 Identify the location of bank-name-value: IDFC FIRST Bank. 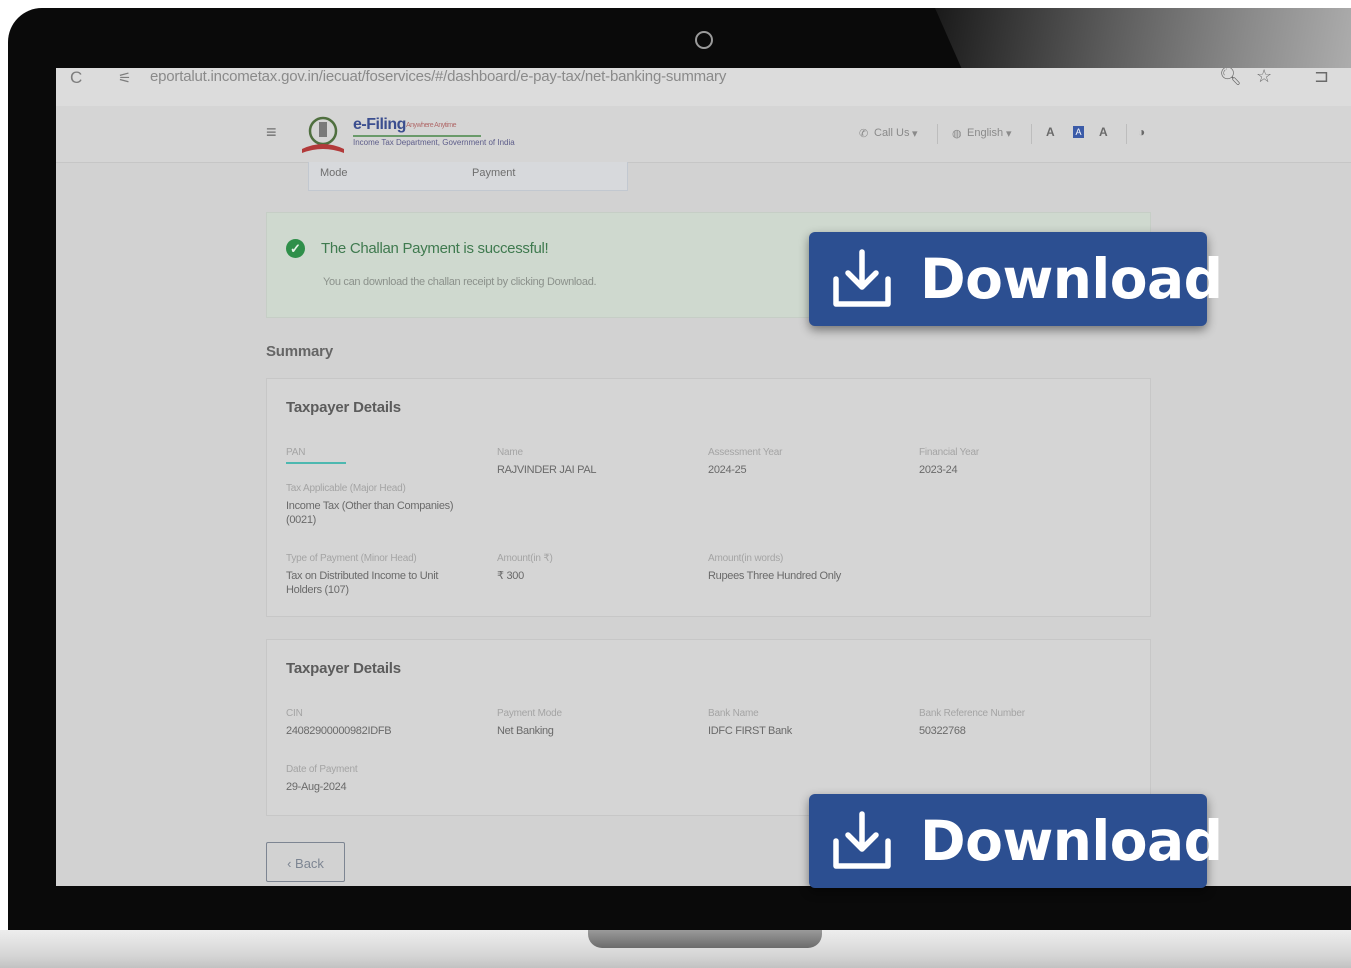
(750, 731).